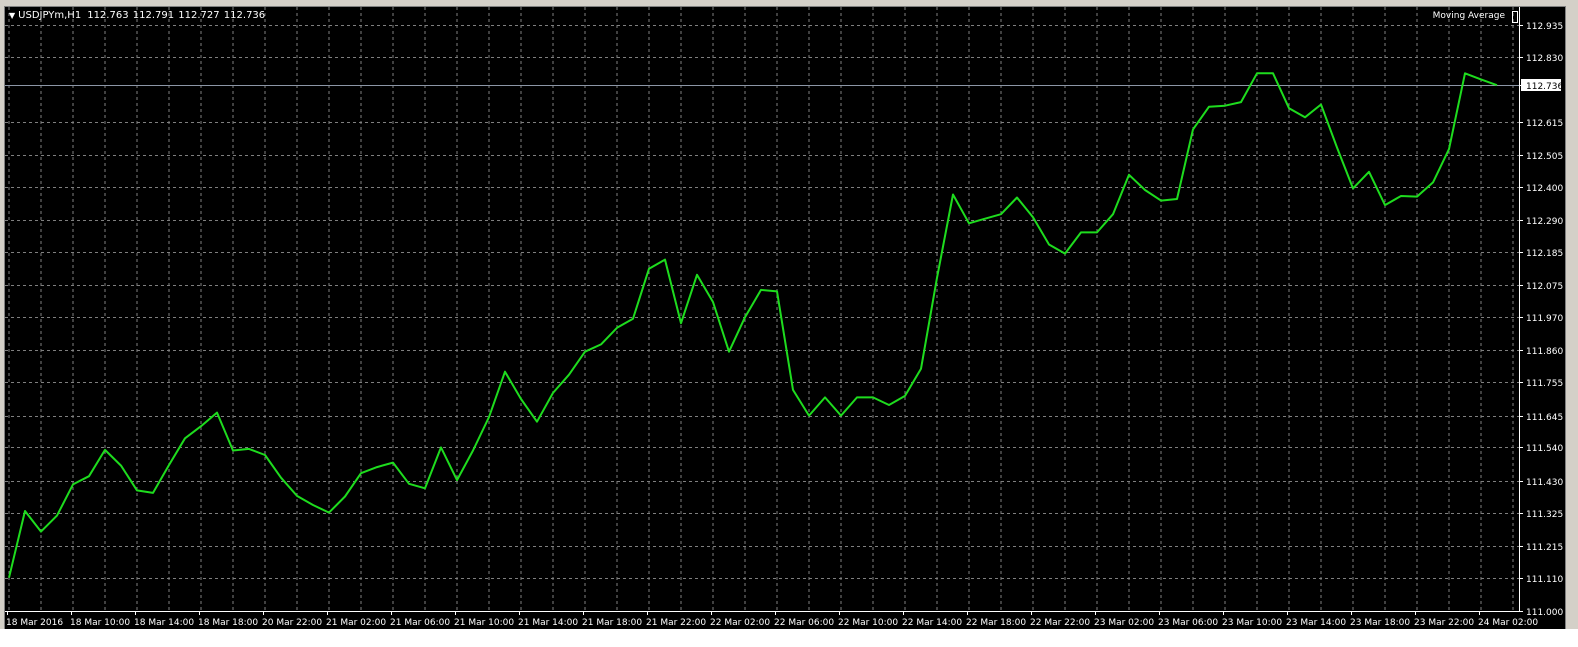  I want to click on x-tick-label: 21 Mar 06:00, so click(420, 623).